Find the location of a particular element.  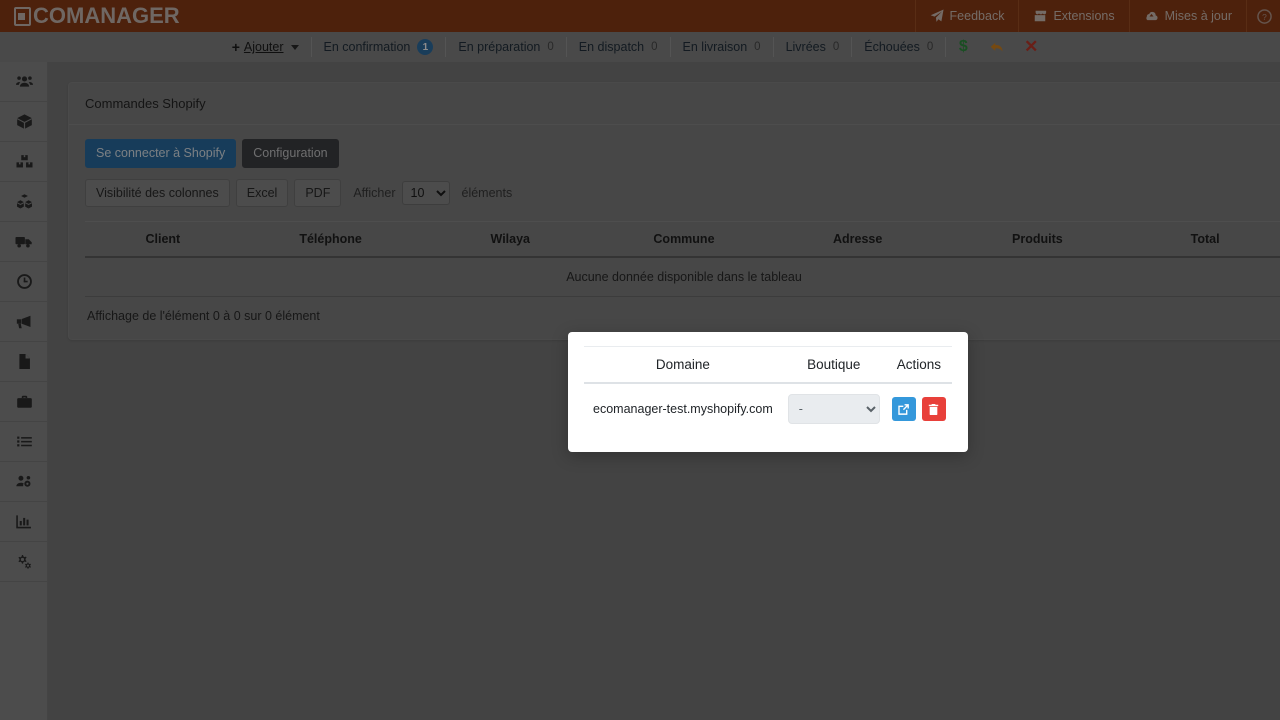

header-item-feedback: Feedback is located at coordinates (966, 16).